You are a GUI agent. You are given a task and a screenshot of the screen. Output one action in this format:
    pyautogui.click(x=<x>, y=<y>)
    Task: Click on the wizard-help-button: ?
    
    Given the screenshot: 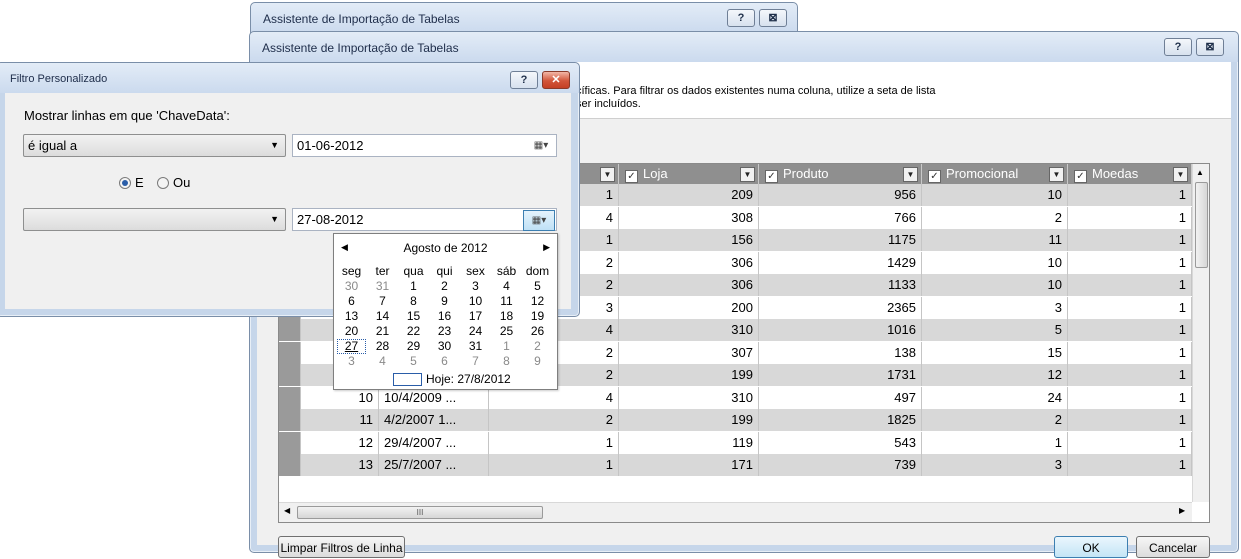 What is the action you would take?
    pyautogui.click(x=1178, y=47)
    